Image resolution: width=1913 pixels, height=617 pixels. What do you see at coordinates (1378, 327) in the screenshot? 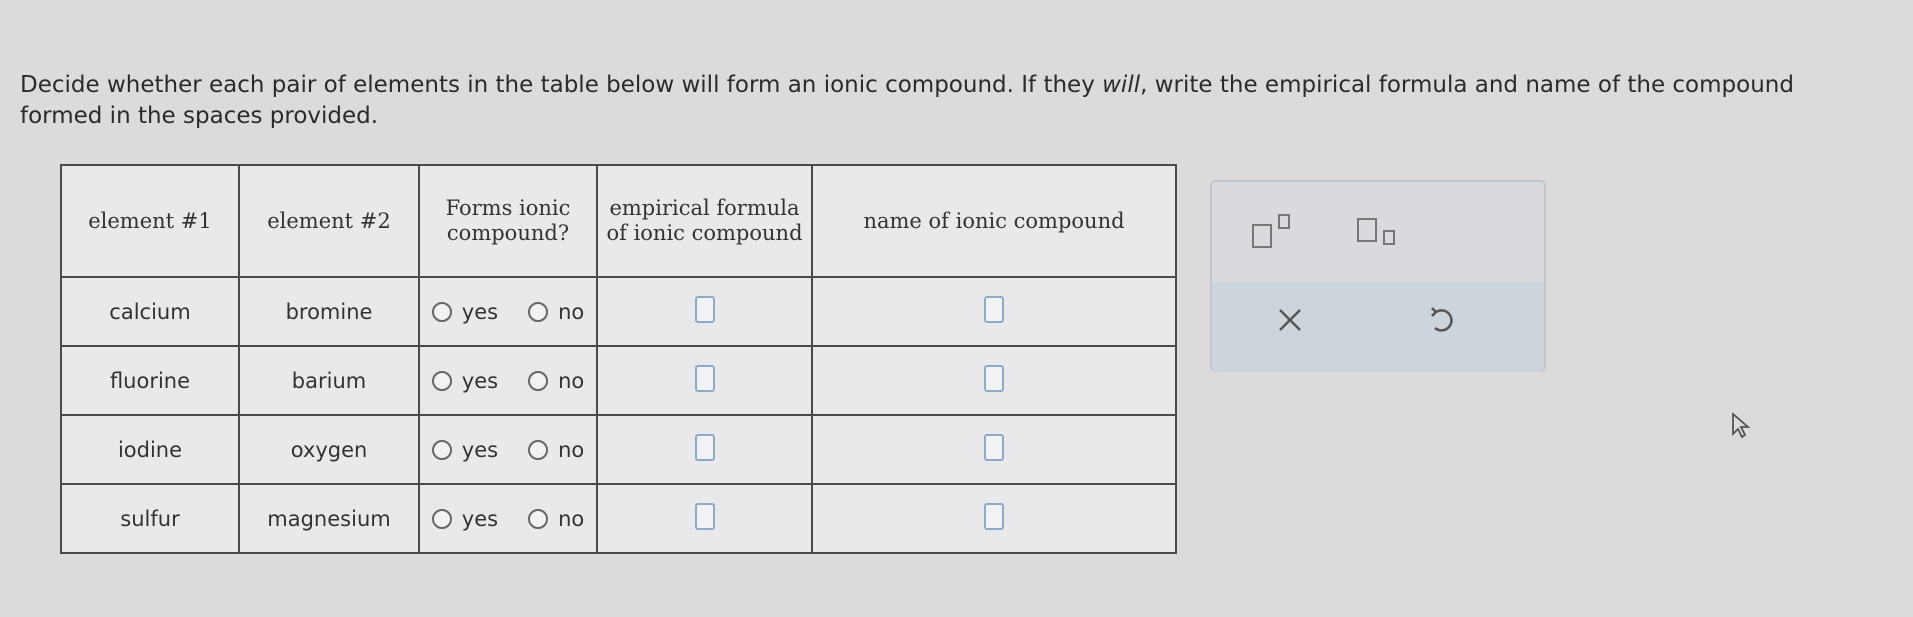
I see `tool-panel-bottom` at bounding box center [1378, 327].